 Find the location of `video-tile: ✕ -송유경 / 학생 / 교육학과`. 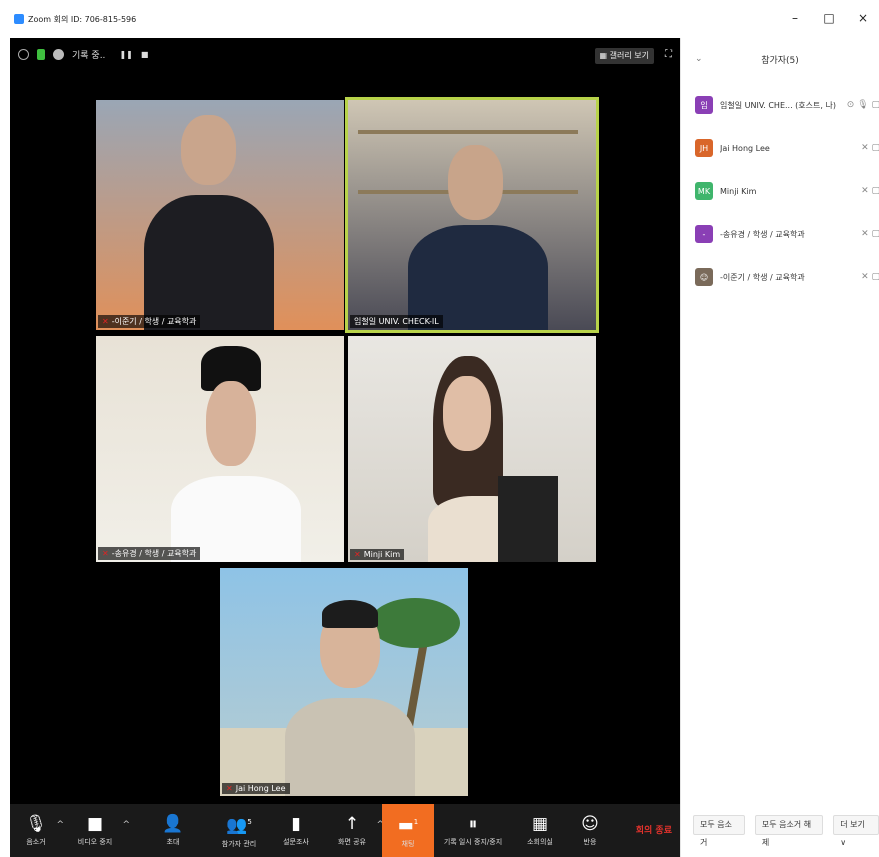

video-tile: ✕ -송유경 / 학생 / 교육학과 is located at coordinates (220, 449).